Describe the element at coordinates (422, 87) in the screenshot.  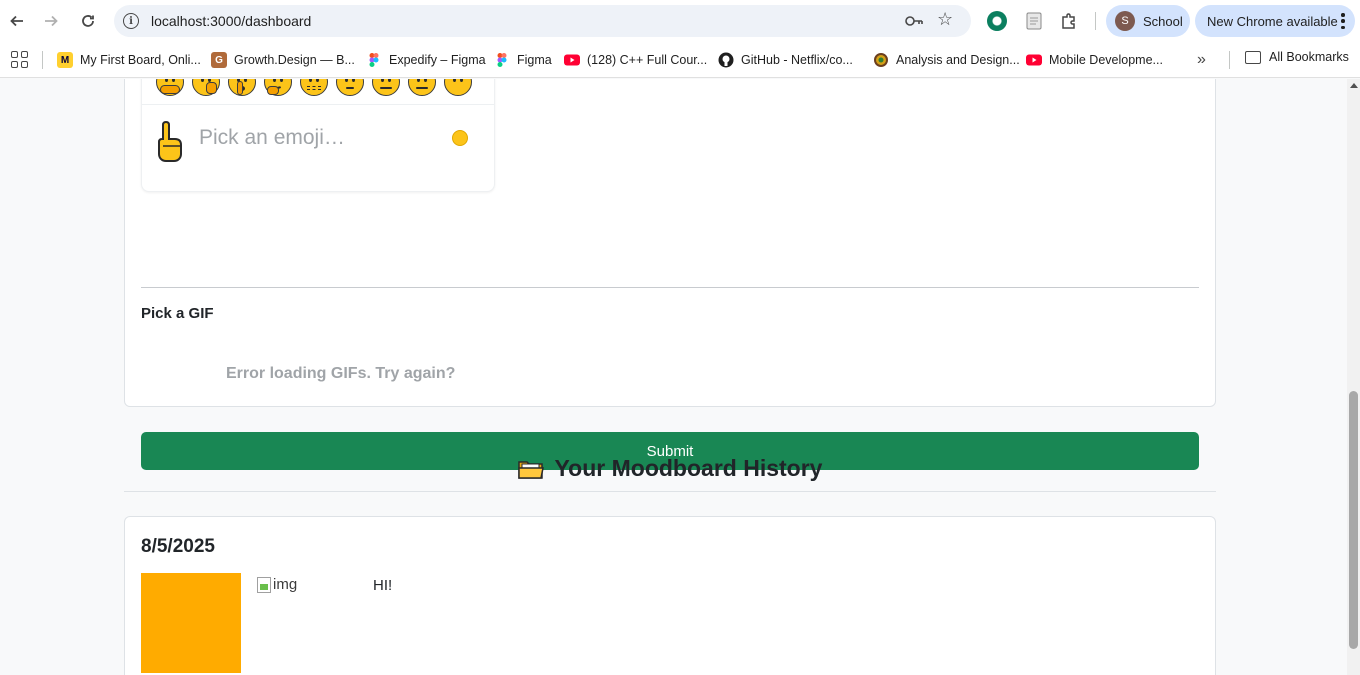
I see `expressionless-face-emoji` at that location.